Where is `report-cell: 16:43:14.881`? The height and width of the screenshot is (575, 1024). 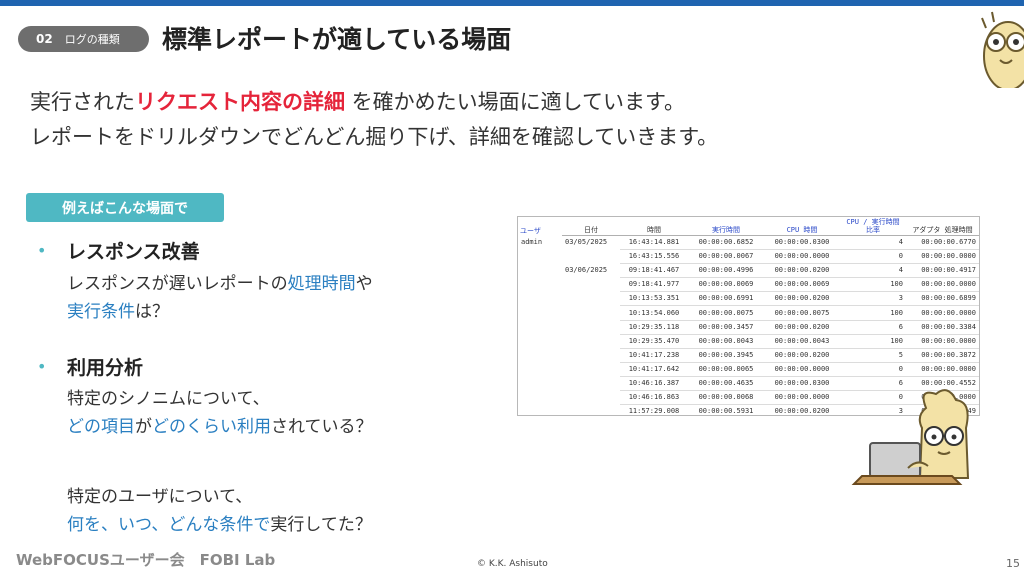 report-cell: 16:43:14.881 is located at coordinates (654, 243).